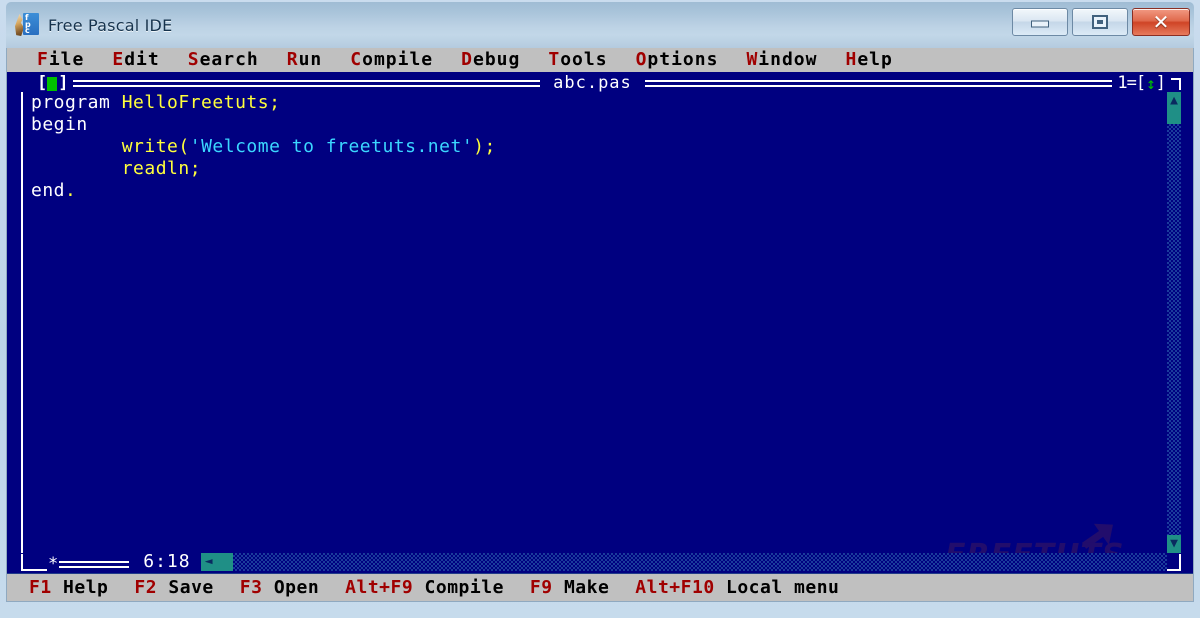 This screenshot has height=618, width=1200. I want to click on menu-item-run: Run, so click(305, 60).